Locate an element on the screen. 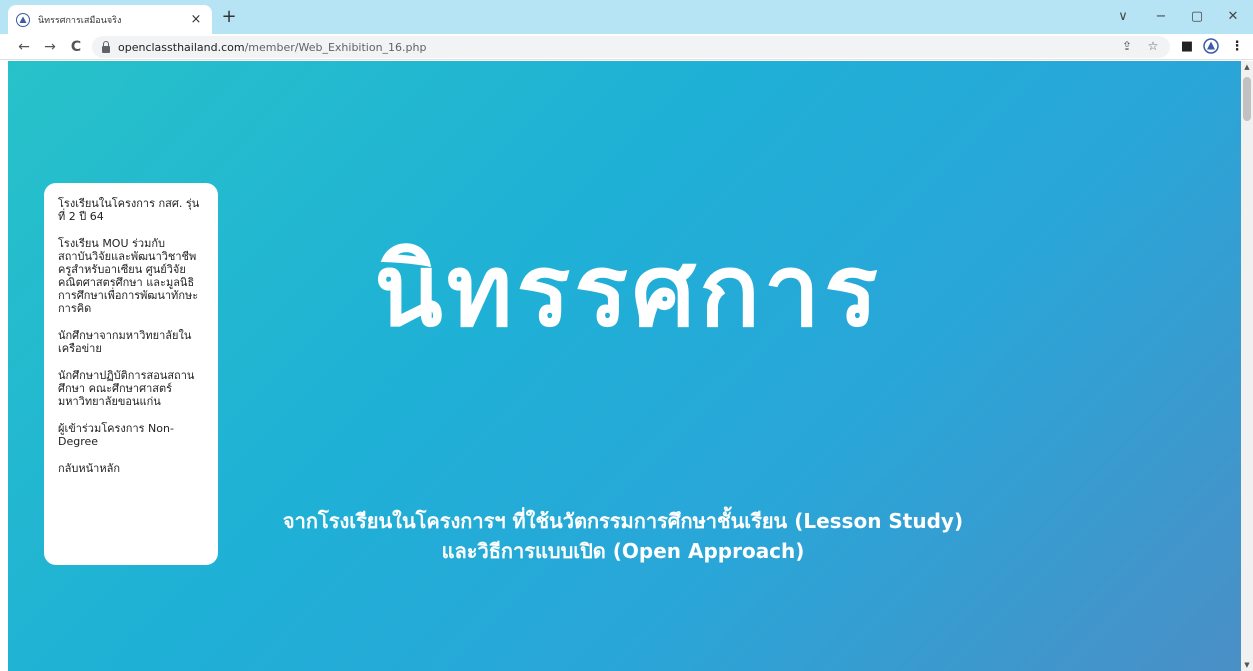 This screenshot has height=671, width=1253. close-window-button: ✕ is located at coordinates (1233, 17).